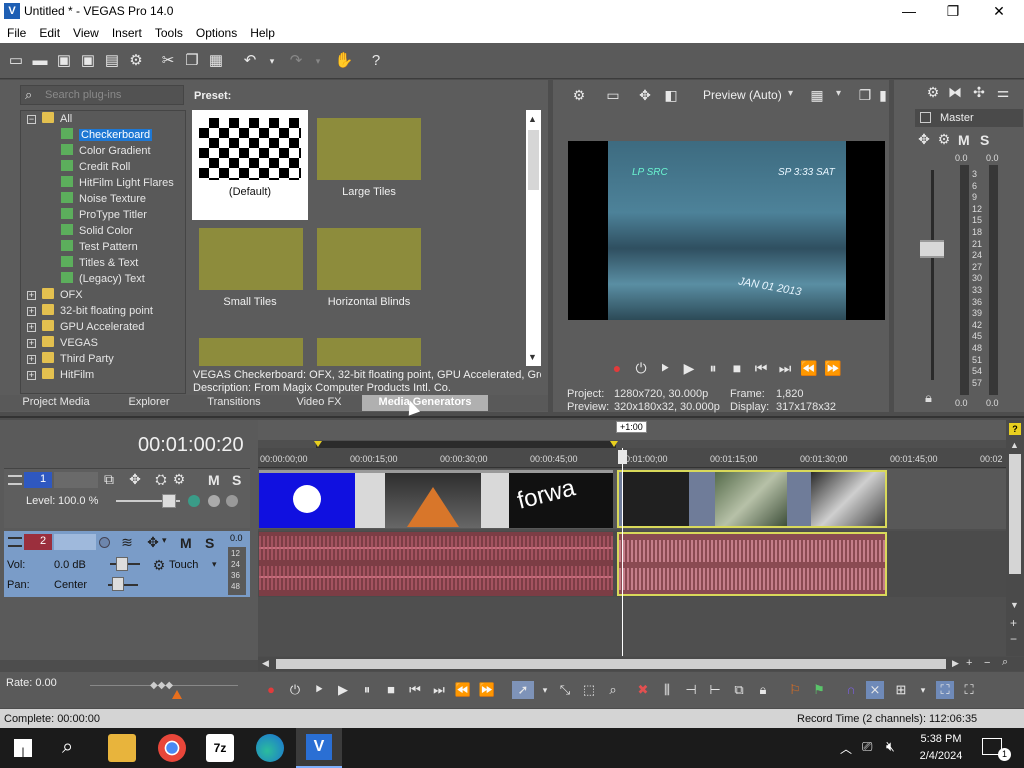  Describe the element at coordinates (369, 275) in the screenshot. I see `preset-horizontal-blinds: Horizontal Blinds` at that location.